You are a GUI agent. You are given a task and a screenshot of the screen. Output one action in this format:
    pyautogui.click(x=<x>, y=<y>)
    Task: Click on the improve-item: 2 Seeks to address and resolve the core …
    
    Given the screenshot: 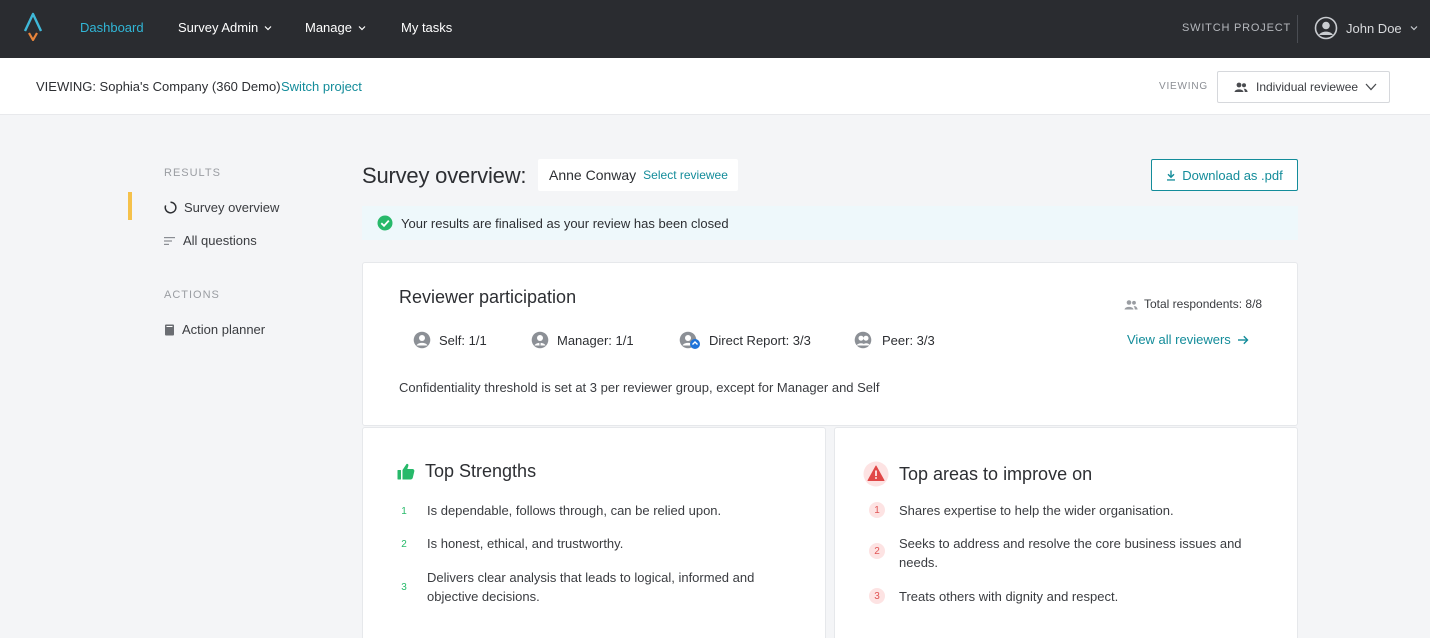 What is the action you would take?
    pyautogui.click(x=1059, y=553)
    